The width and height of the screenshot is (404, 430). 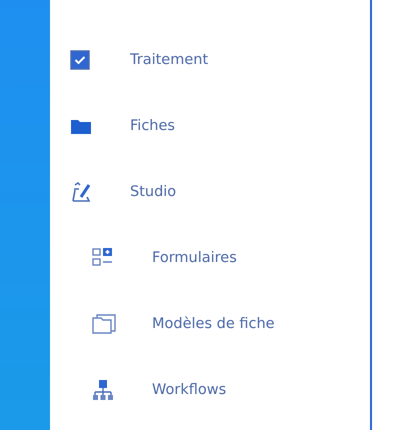 I want to click on pencil-frame-icon, so click(x=81, y=192).